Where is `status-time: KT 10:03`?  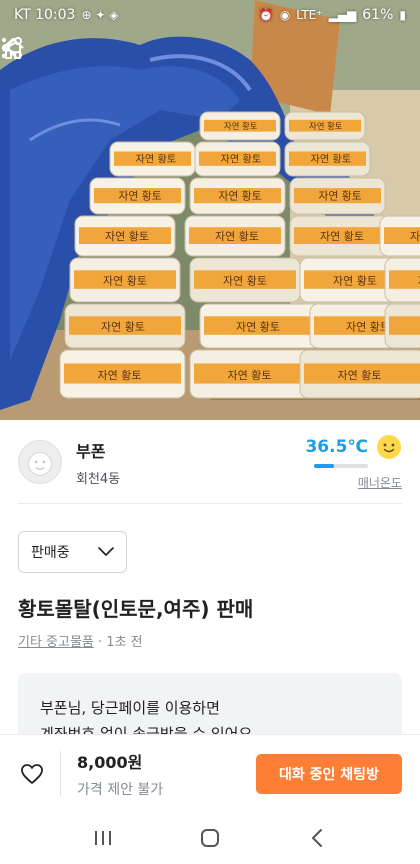 status-time: KT 10:03 is located at coordinates (45, 15).